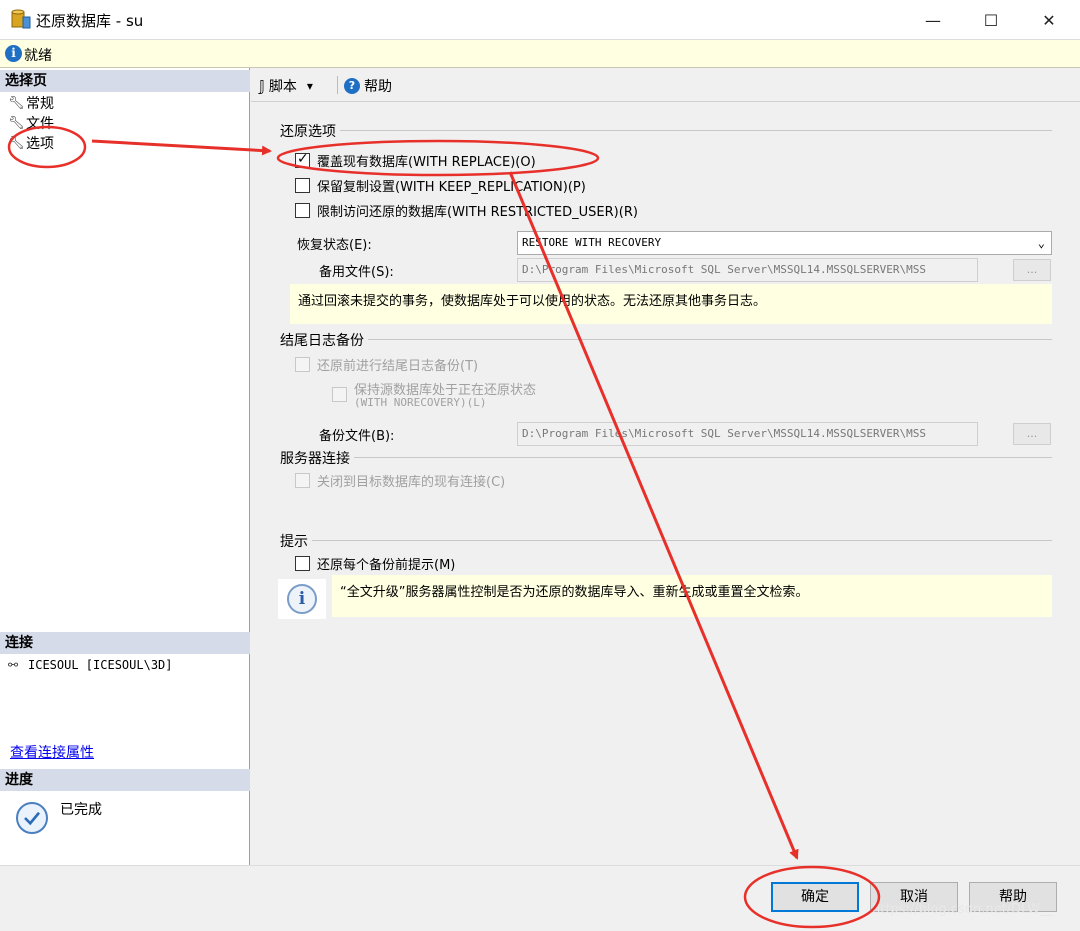  I want to click on leave-restoring-checkbox, so click(339, 394).